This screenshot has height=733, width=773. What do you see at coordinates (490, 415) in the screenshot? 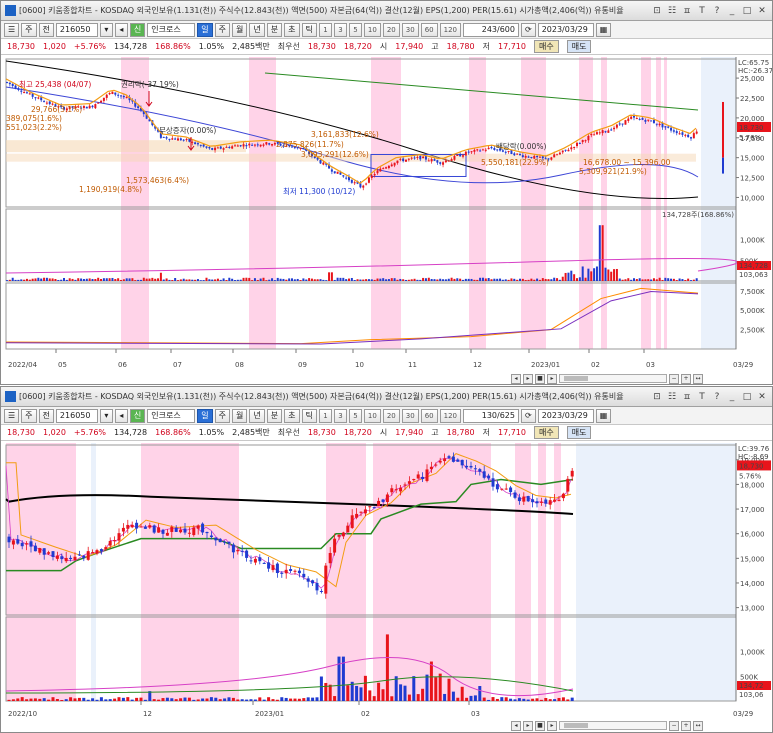
I see `count-field: 130/625` at bounding box center [490, 415].